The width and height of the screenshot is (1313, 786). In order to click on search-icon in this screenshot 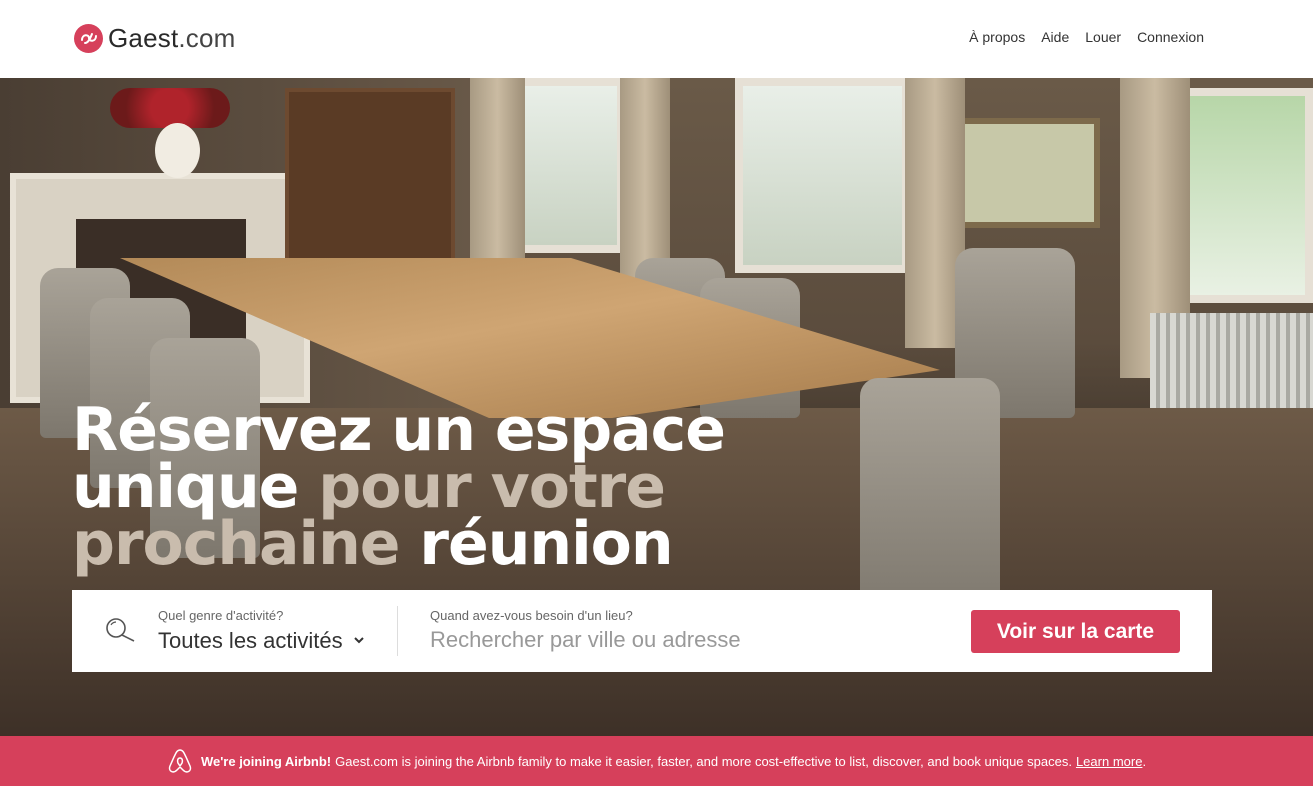, I will do `click(120, 631)`.